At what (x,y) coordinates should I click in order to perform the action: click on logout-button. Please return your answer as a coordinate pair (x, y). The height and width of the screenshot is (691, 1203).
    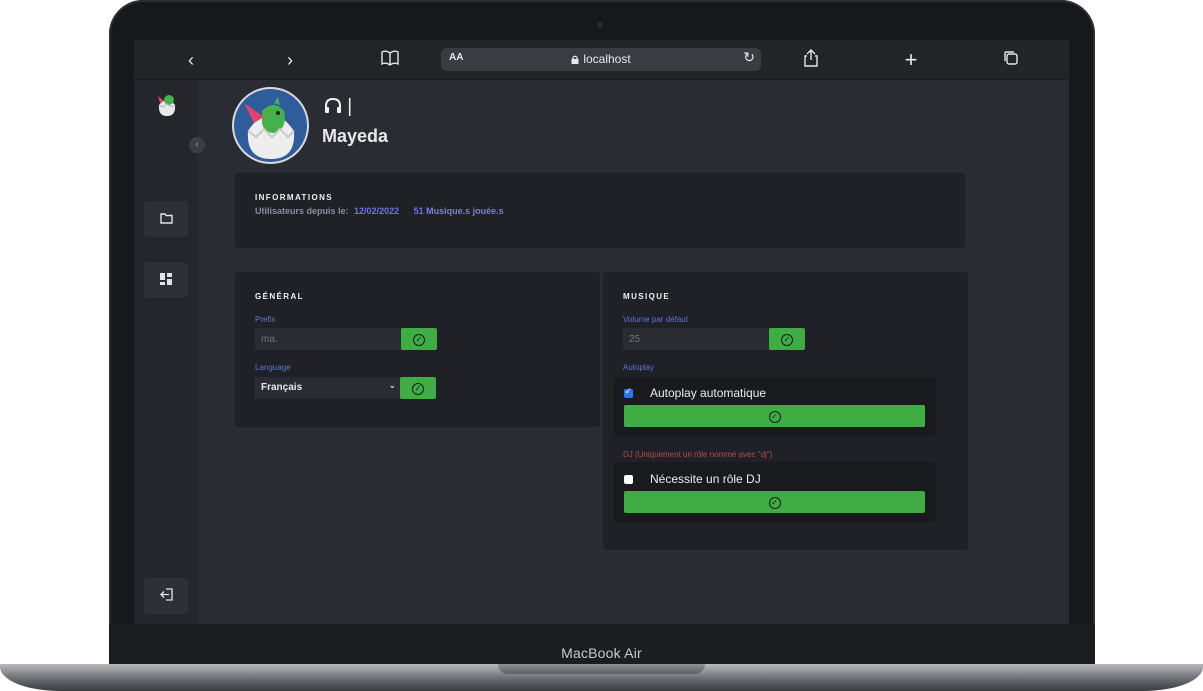
    Looking at the image, I should click on (166, 596).